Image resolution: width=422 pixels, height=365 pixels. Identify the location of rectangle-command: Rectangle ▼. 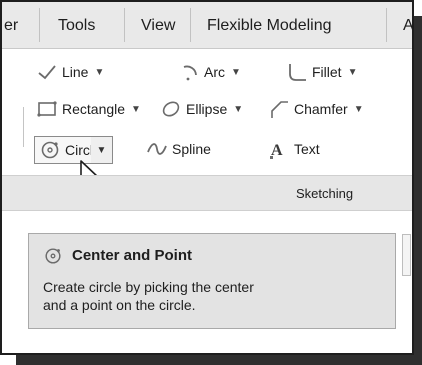
(88, 109).